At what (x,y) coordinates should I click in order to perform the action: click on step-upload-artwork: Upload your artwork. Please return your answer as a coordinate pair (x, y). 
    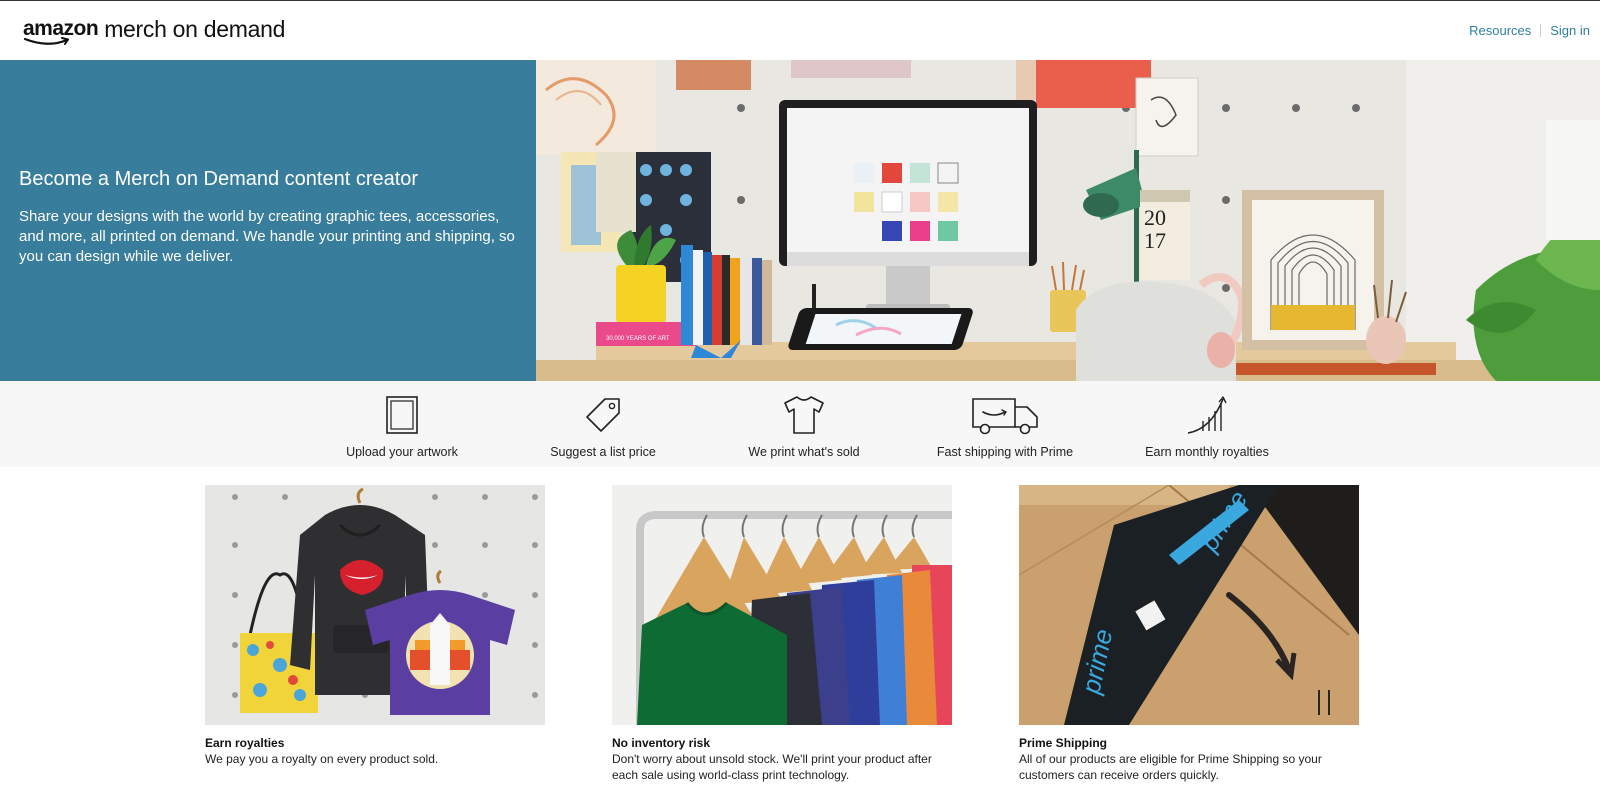
    Looking at the image, I should click on (402, 426).